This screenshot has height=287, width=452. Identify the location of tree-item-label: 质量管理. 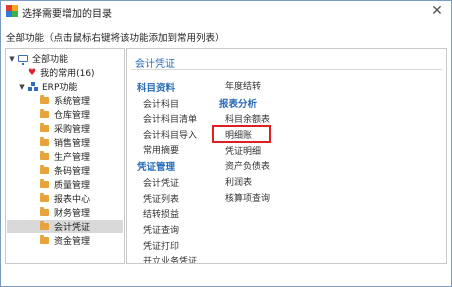
(72, 186).